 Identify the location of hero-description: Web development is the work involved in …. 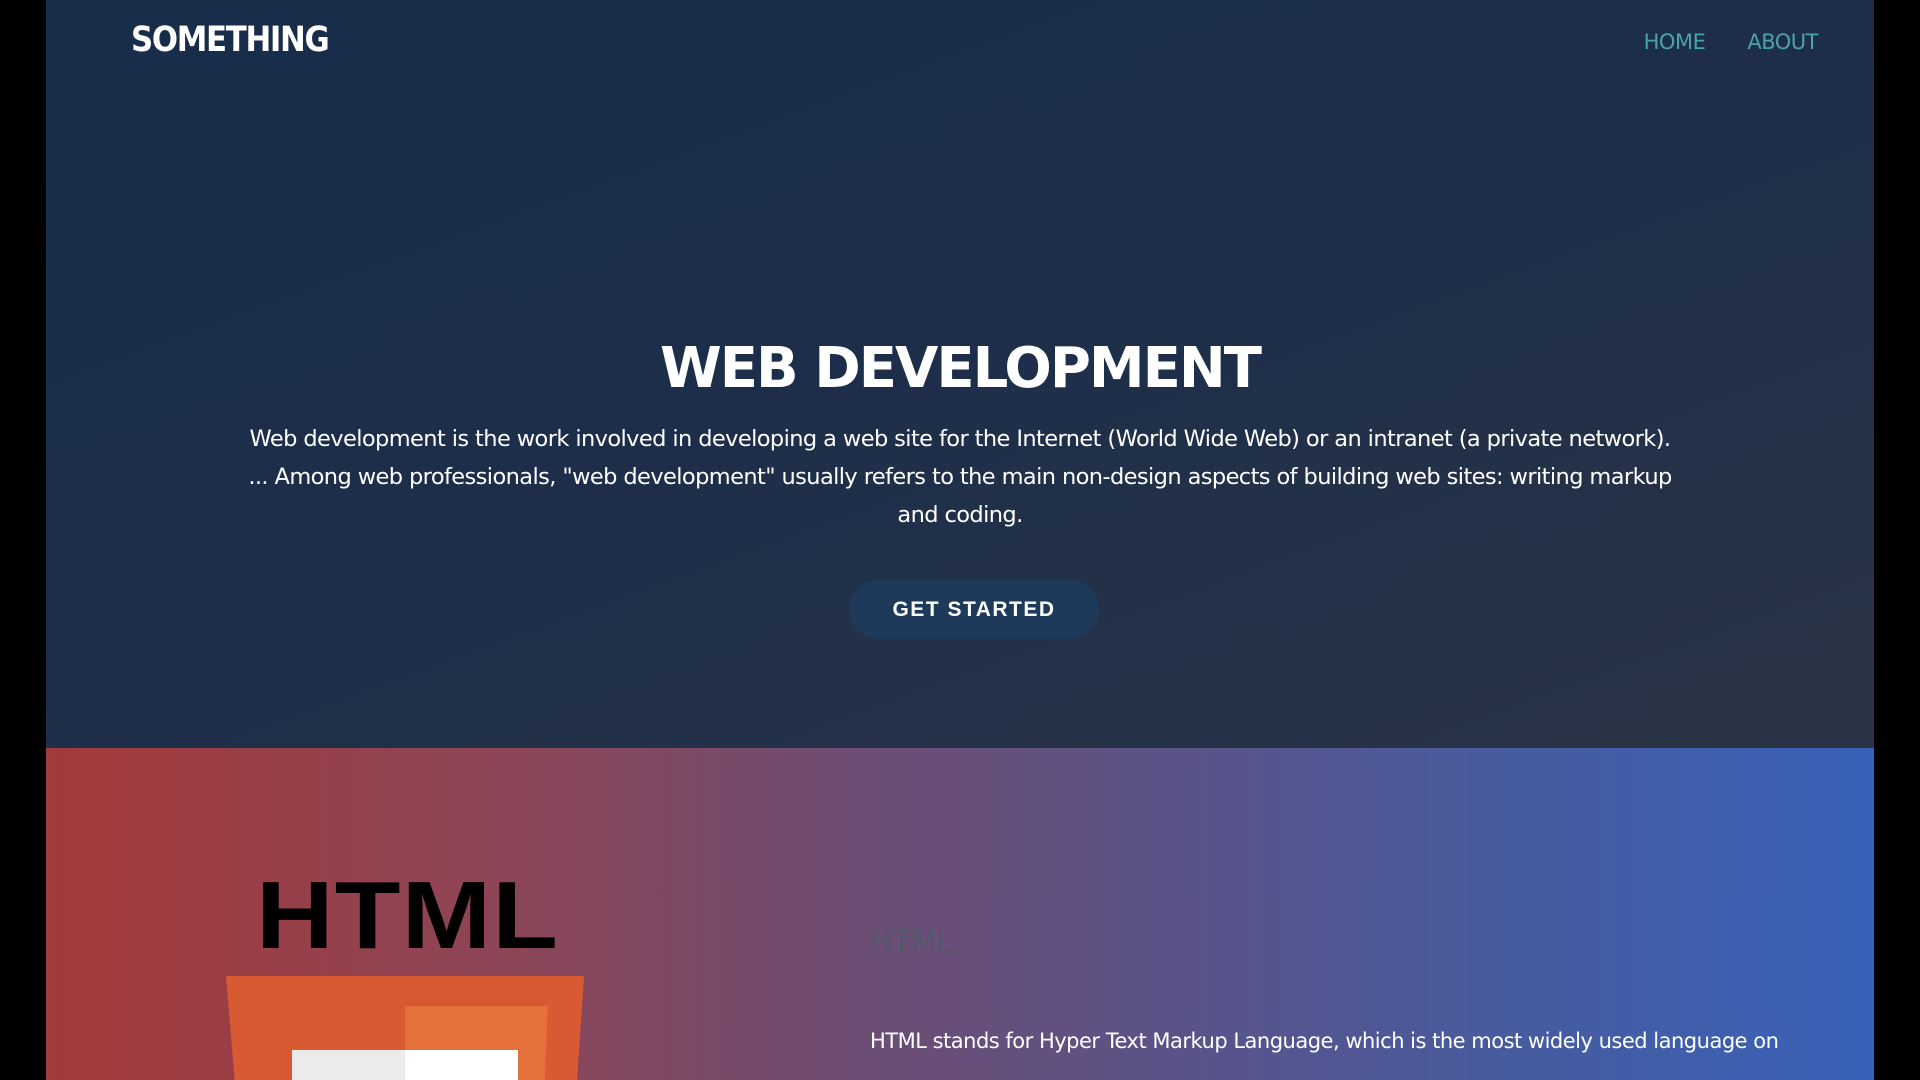
(960, 477).